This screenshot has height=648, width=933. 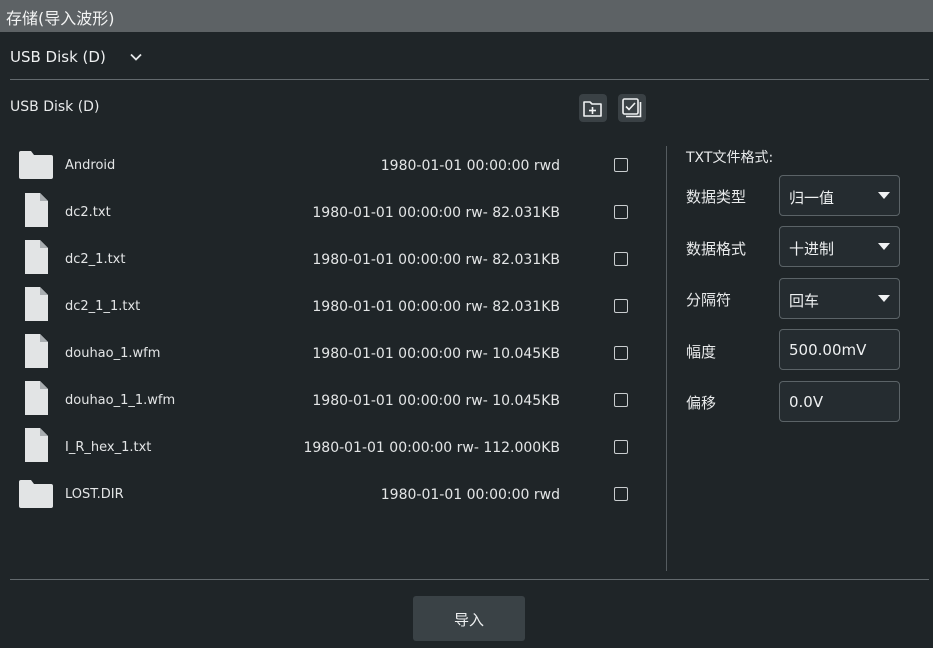 I want to click on data-type-label: 数据类型, so click(x=716, y=197).